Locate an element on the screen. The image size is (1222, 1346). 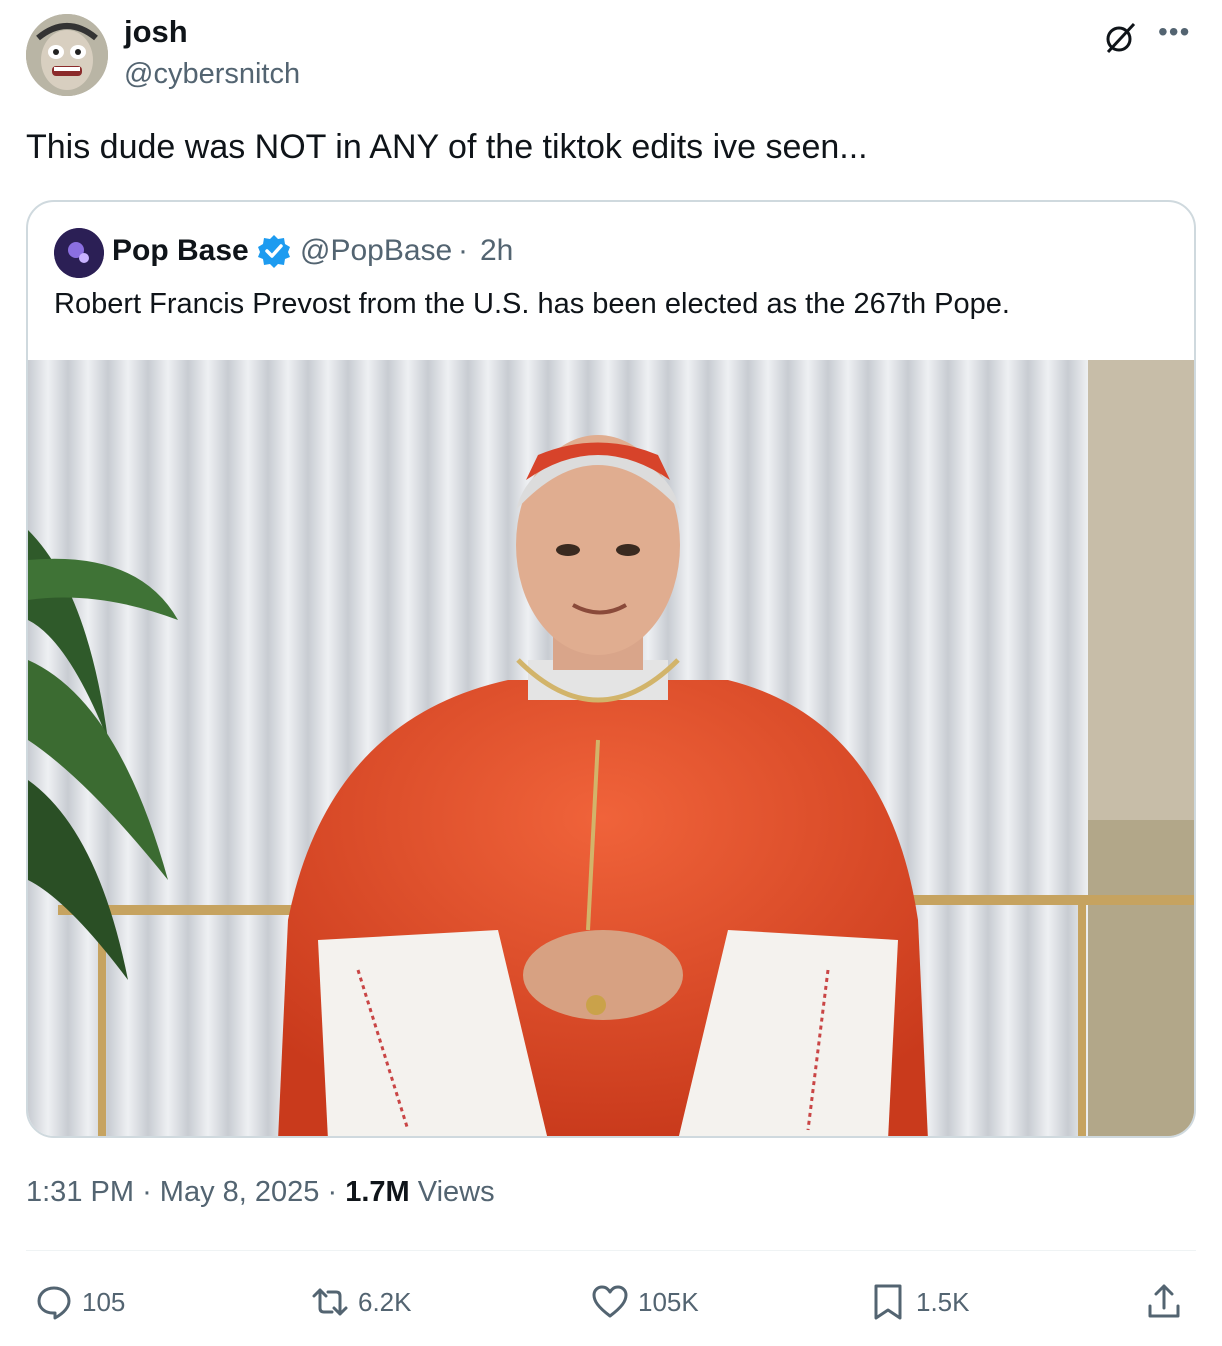
author-handle: @cybersnitch is located at coordinates (212, 74).